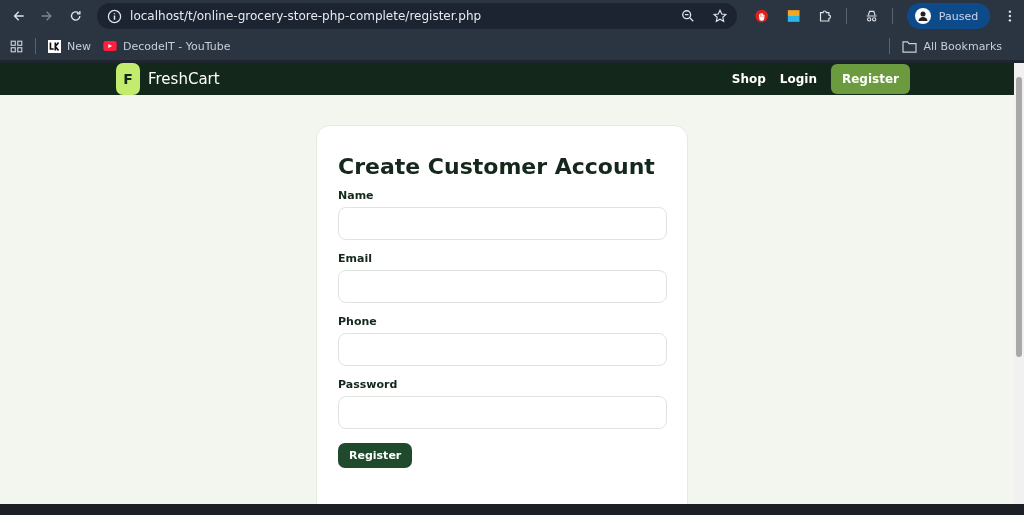  I want to click on profile-button: Paused, so click(948, 16).